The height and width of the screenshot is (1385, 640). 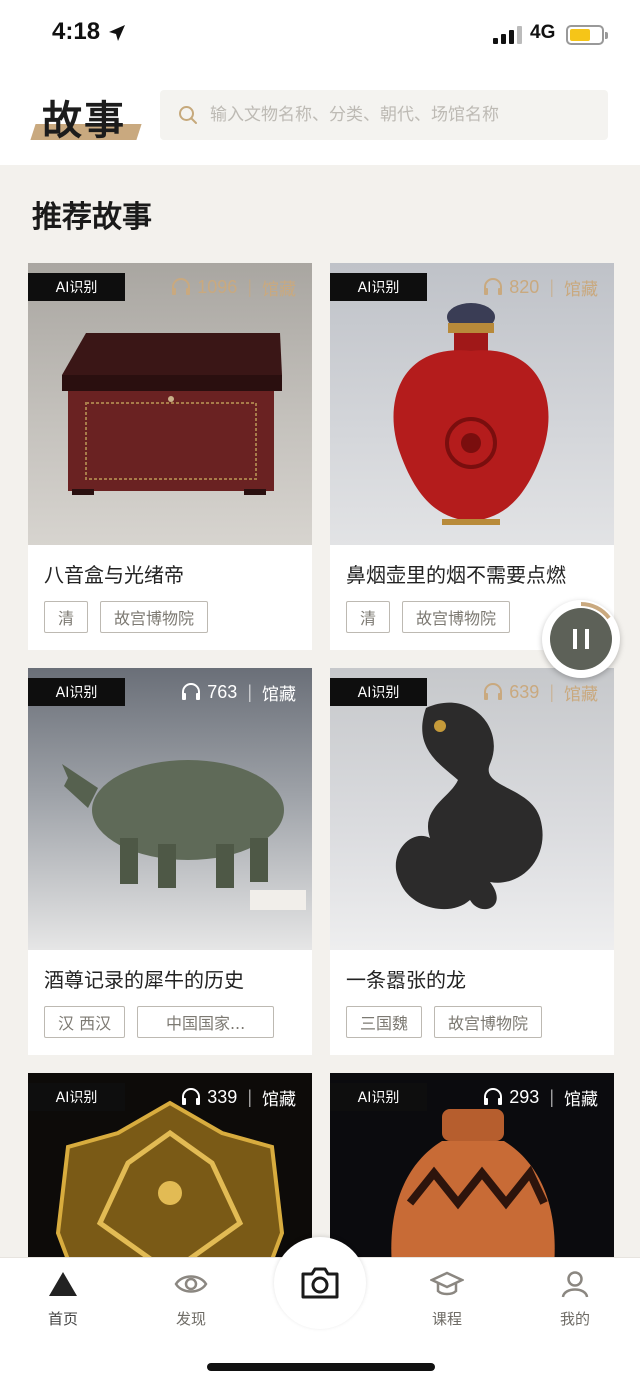 I want to click on card-stats: 639 | 馆藏, so click(x=540, y=692).